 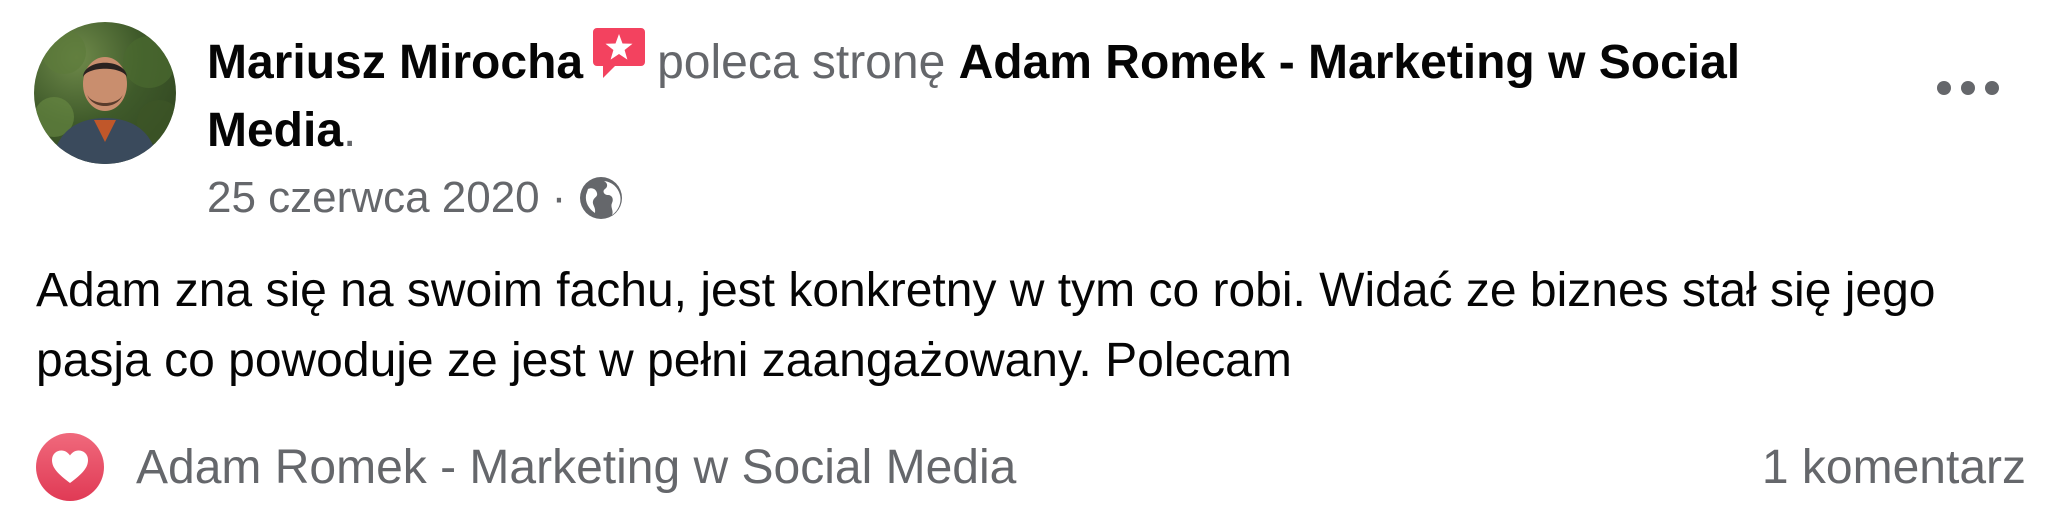 What do you see at coordinates (105, 97) in the screenshot?
I see `avatar-photo` at bounding box center [105, 97].